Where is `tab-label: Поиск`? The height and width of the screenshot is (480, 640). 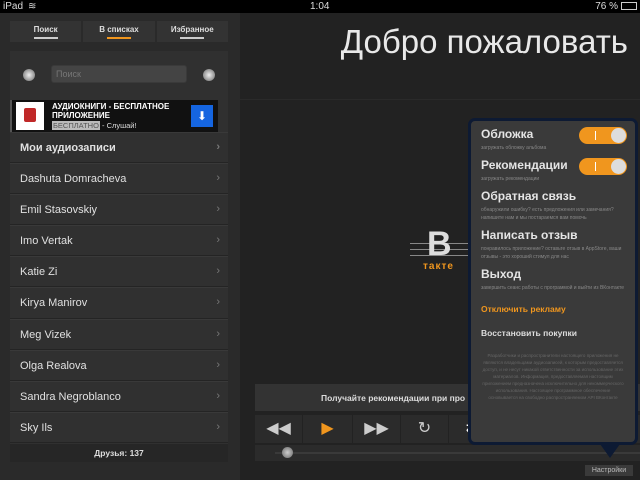 tab-label: Поиск is located at coordinates (45, 29).